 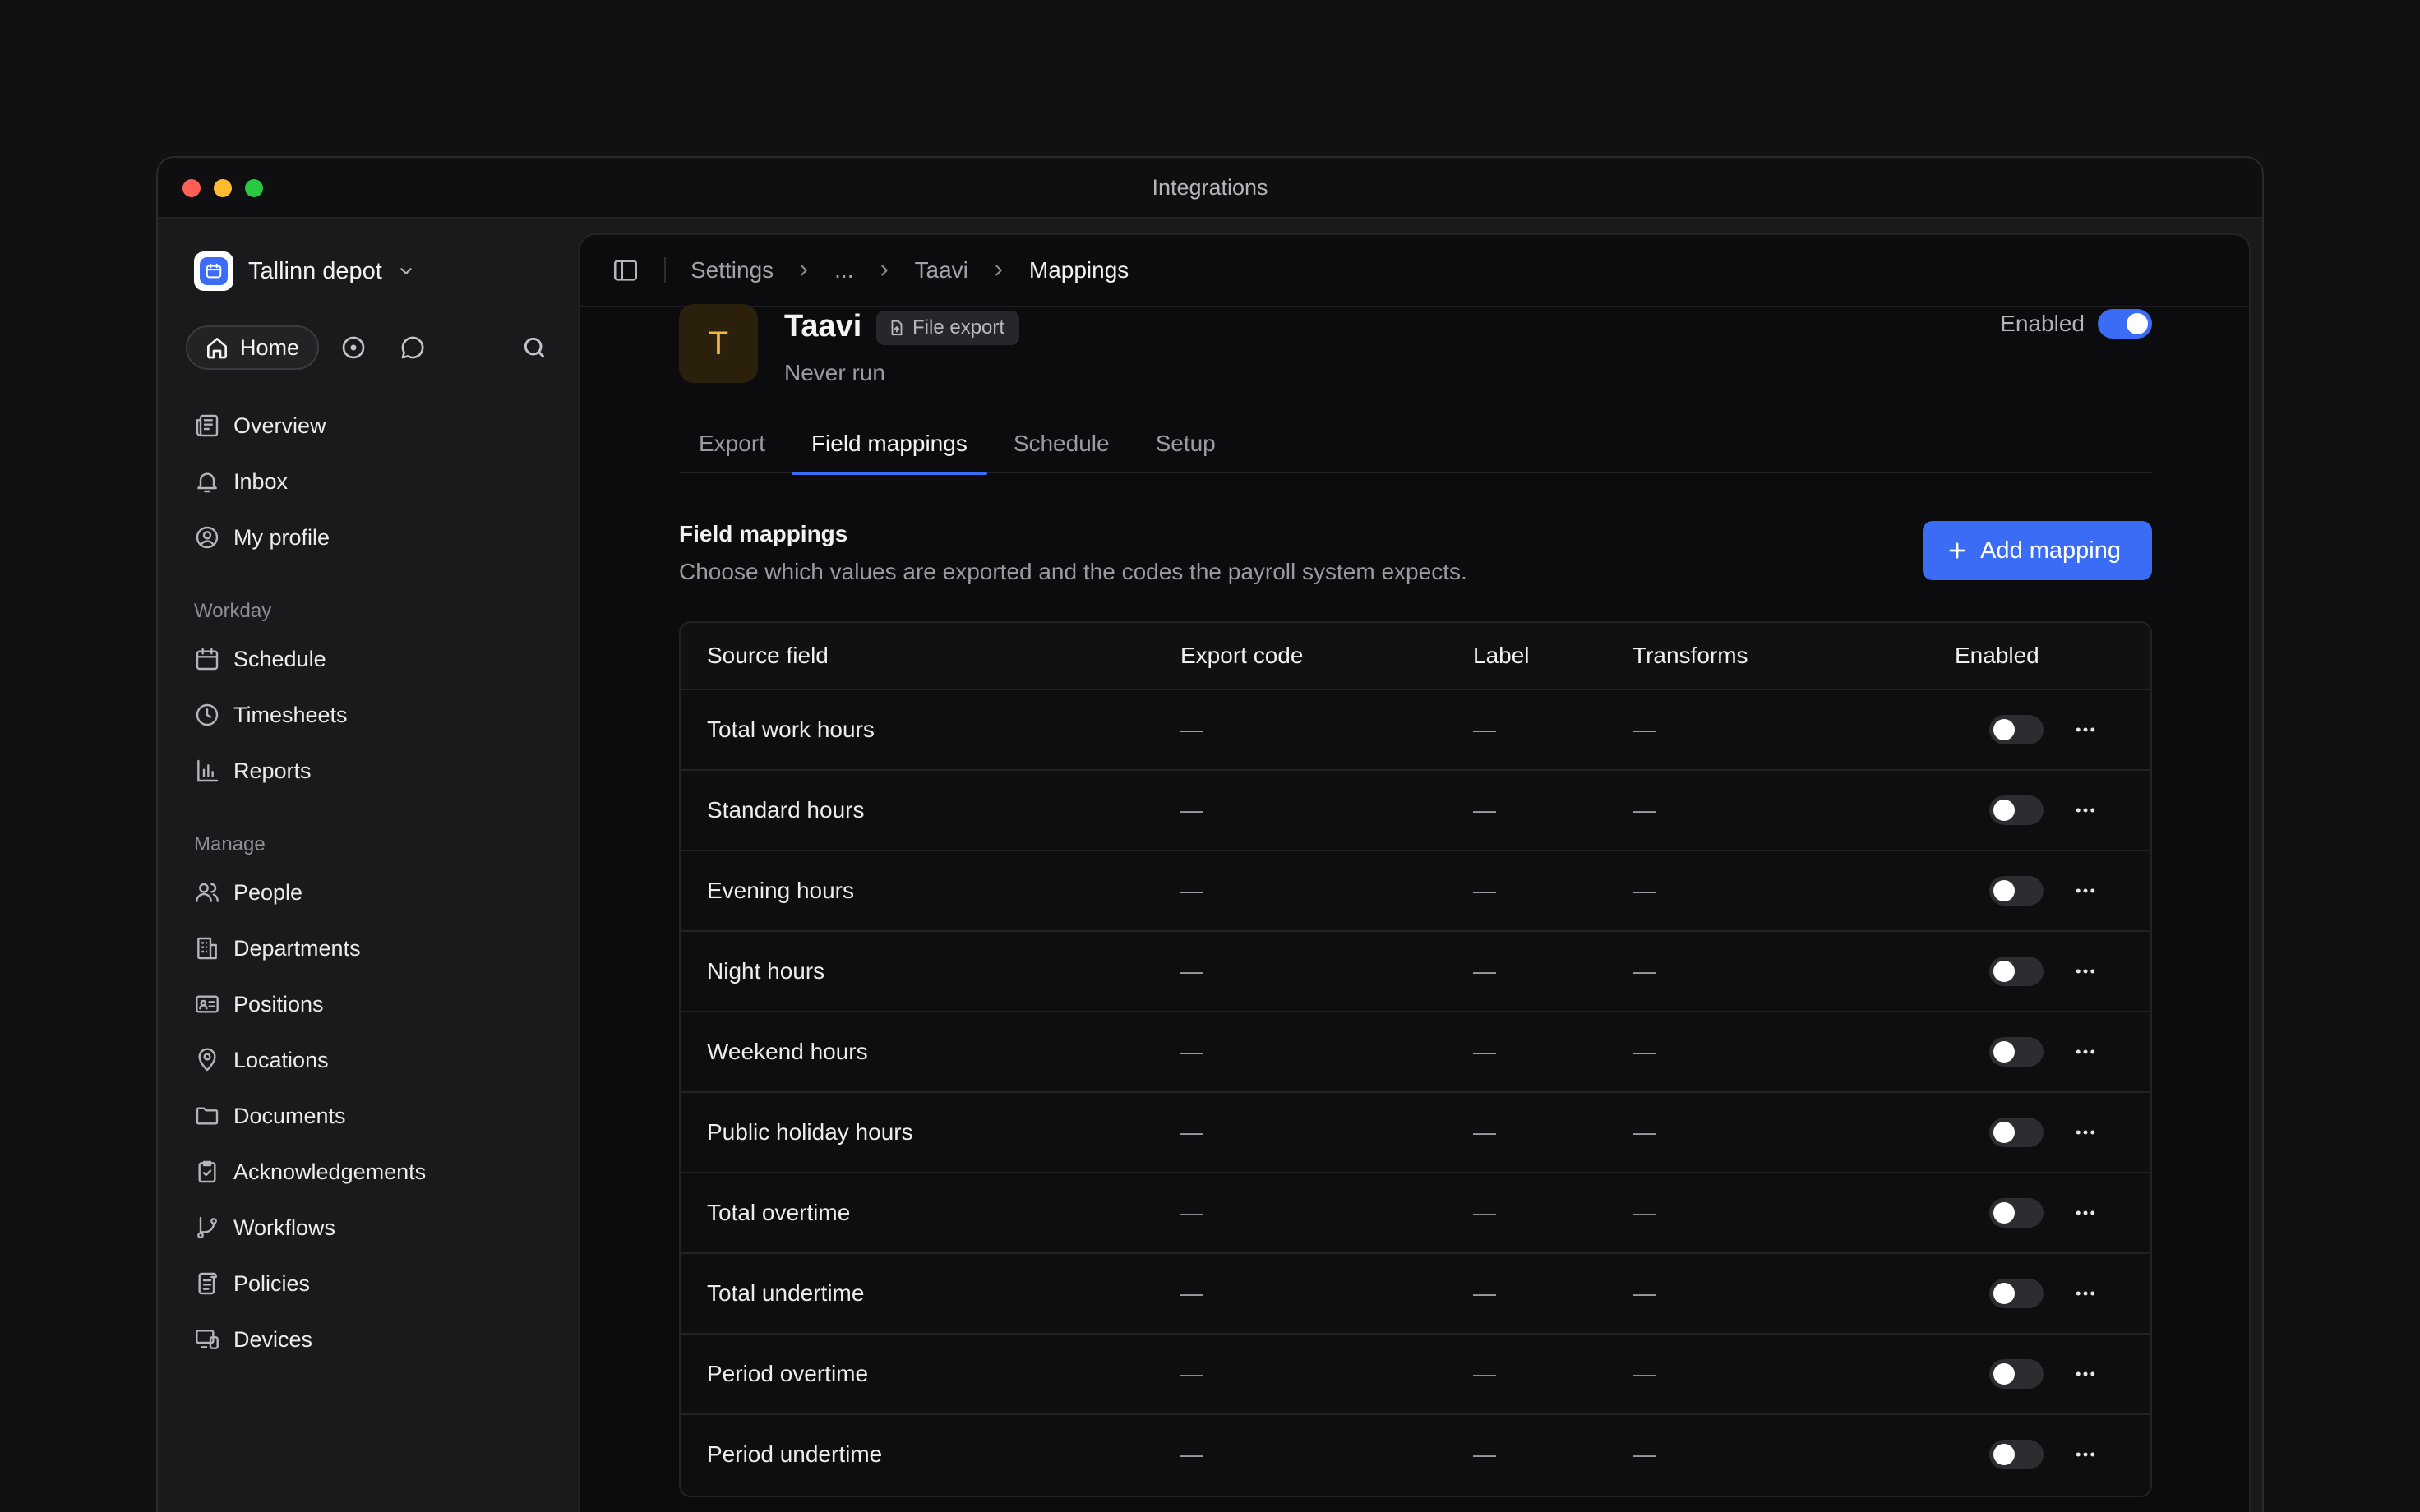 I want to click on search-icon, so click(x=534, y=347).